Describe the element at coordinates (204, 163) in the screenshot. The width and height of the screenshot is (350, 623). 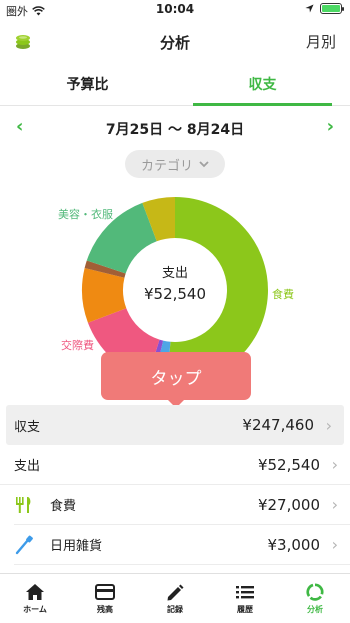
I see `chevron-down-icon` at that location.